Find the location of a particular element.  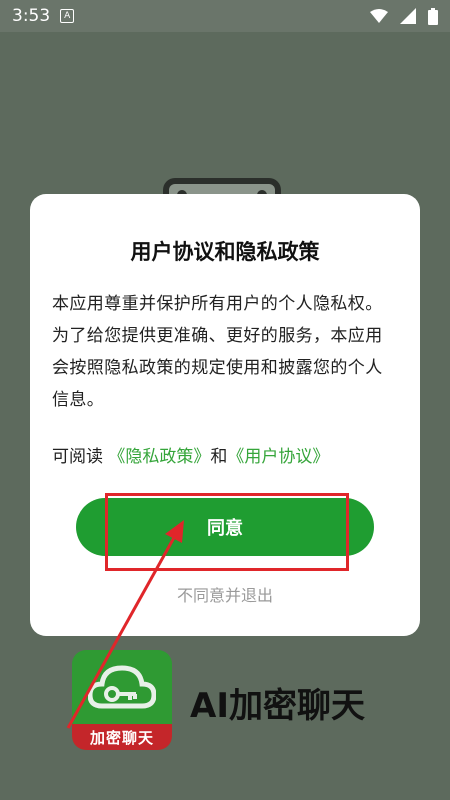

app-logo: 加密聊天 is located at coordinates (122, 700).